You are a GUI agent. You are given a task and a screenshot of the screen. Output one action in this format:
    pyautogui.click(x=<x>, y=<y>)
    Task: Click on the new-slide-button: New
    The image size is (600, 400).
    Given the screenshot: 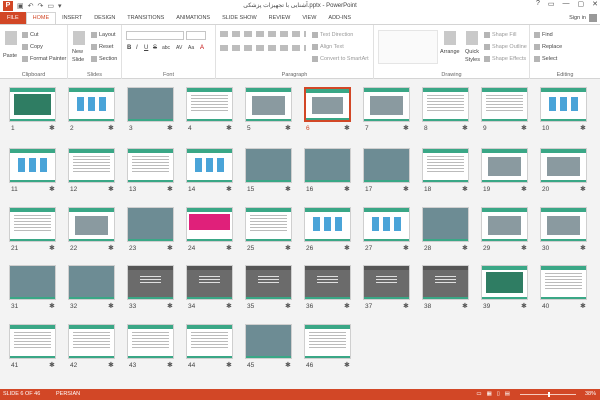 What is the action you would take?
    pyautogui.click(x=77, y=52)
    